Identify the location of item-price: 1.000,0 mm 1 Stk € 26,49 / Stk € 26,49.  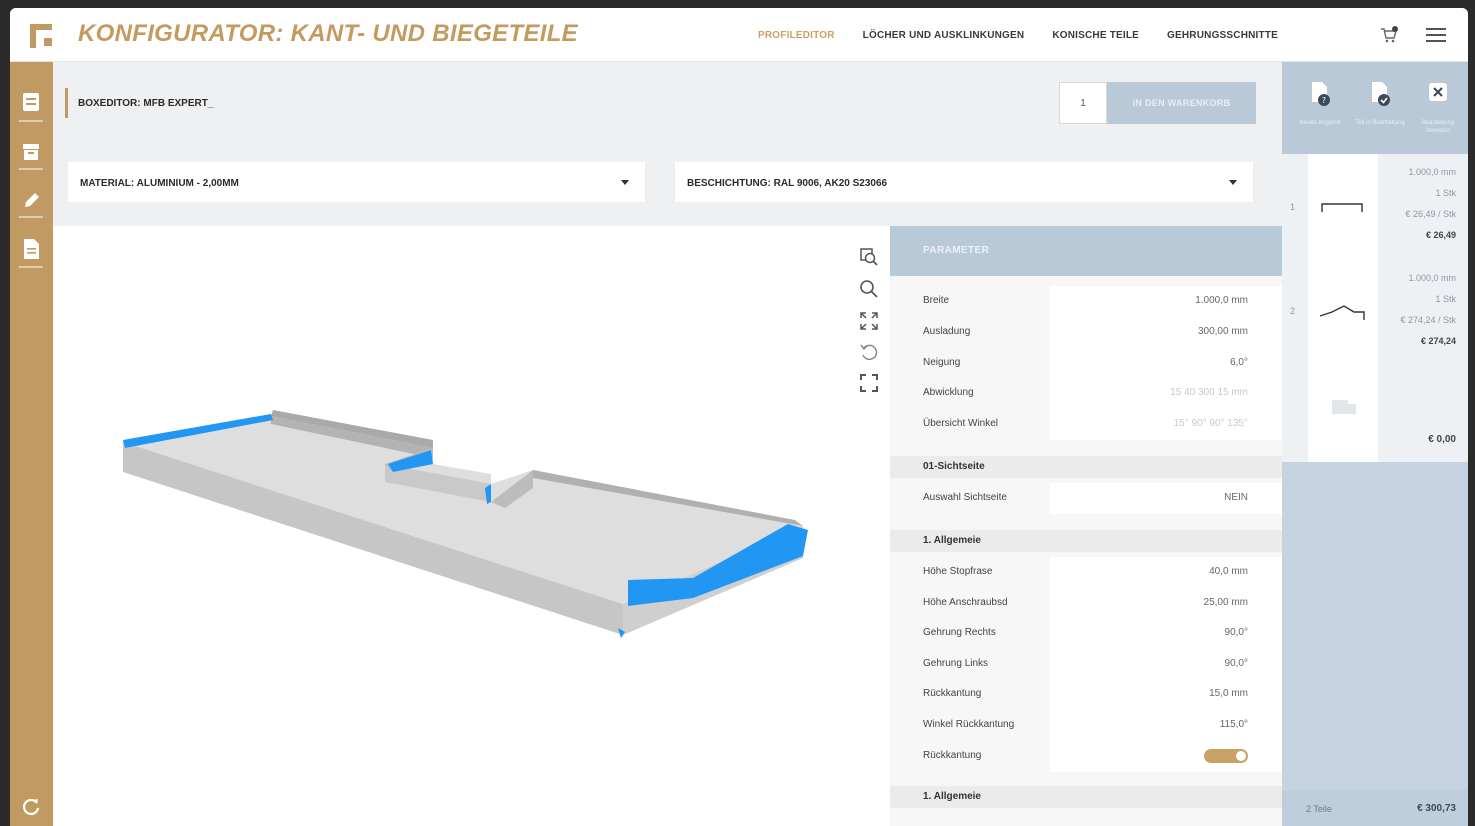
(1430, 203).